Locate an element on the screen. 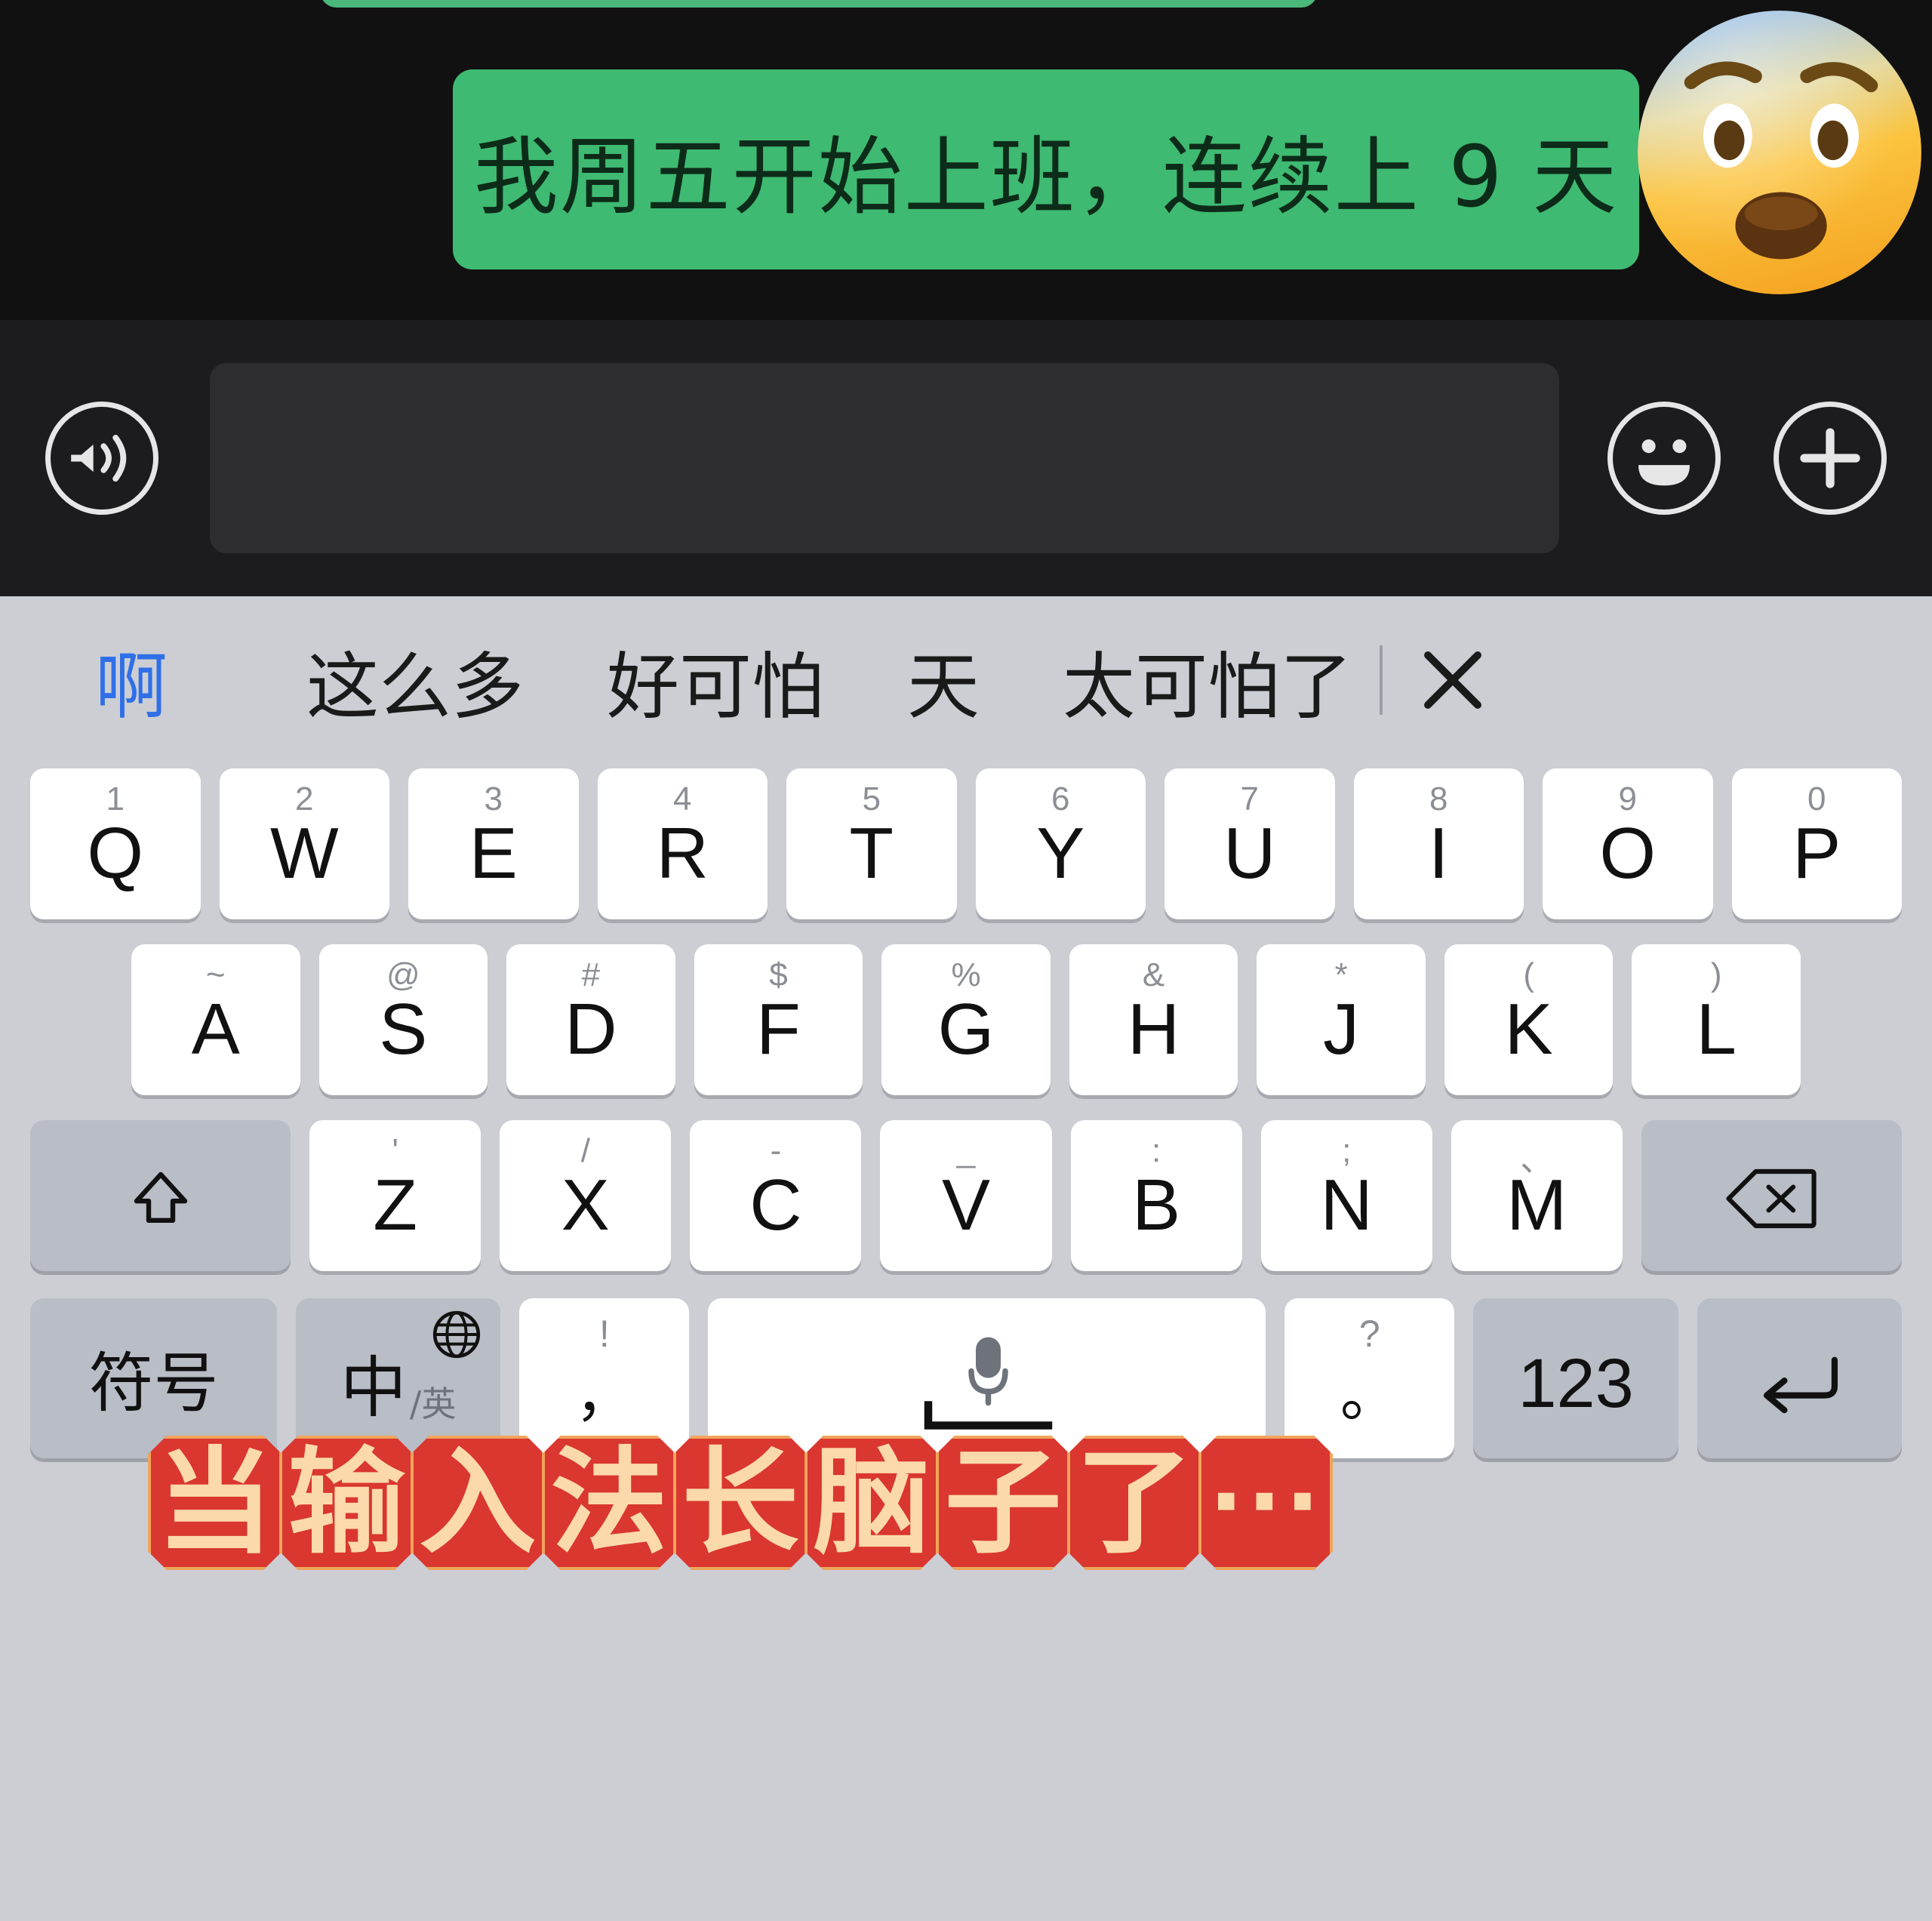 Image resolution: width=1932 pixels, height=1921 pixels. key-i: 8I is located at coordinates (1438, 844).